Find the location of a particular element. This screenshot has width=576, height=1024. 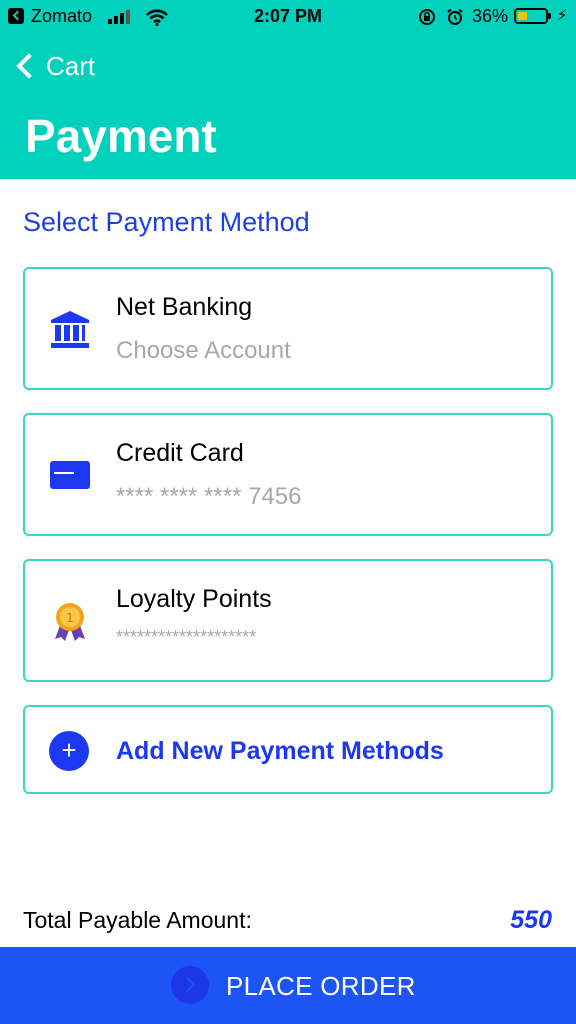

method-title: Loyalty Points is located at coordinates (194, 599).